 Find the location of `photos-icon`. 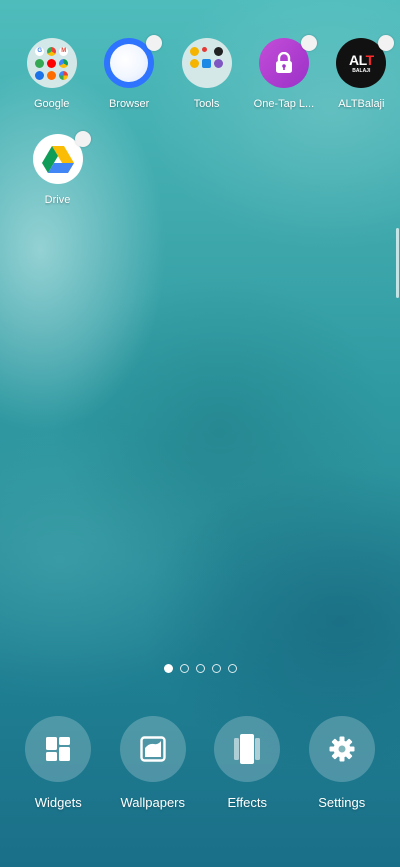

photos-icon is located at coordinates (64, 75).